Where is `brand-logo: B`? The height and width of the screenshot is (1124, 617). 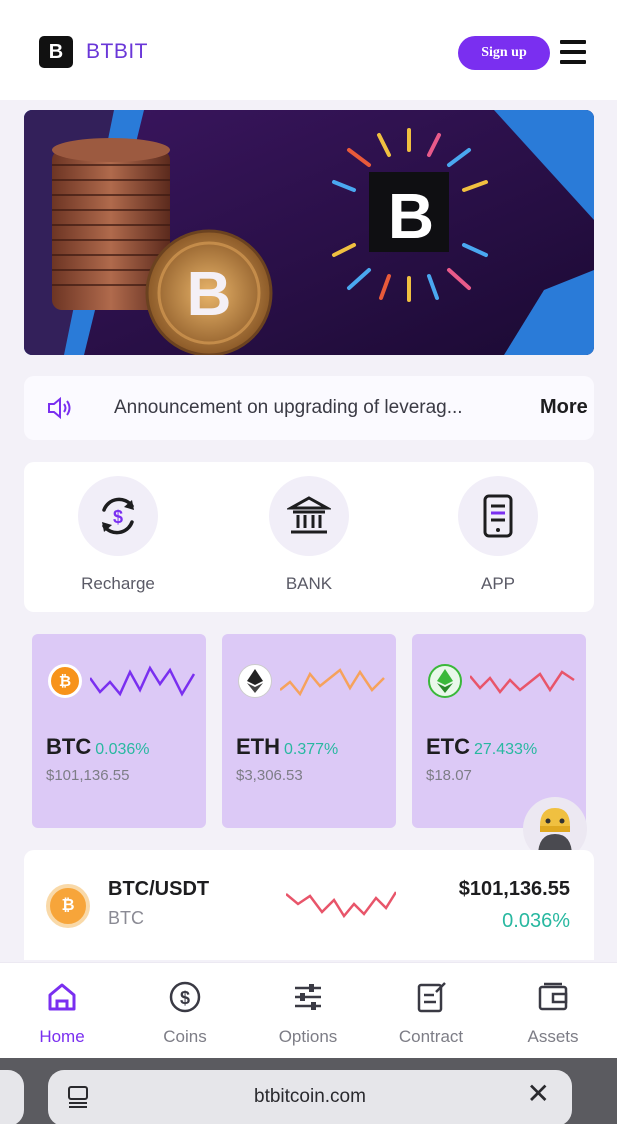
brand-logo: B is located at coordinates (56, 52).